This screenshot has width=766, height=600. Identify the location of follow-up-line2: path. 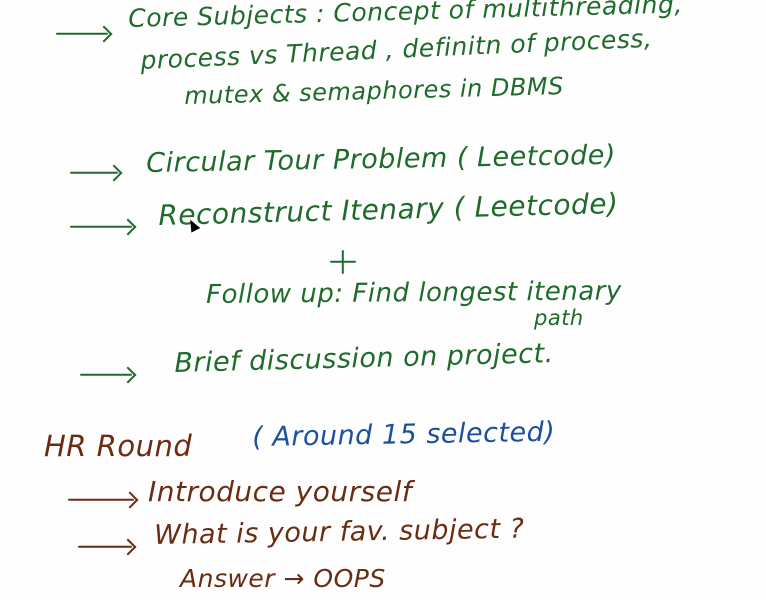
(559, 318).